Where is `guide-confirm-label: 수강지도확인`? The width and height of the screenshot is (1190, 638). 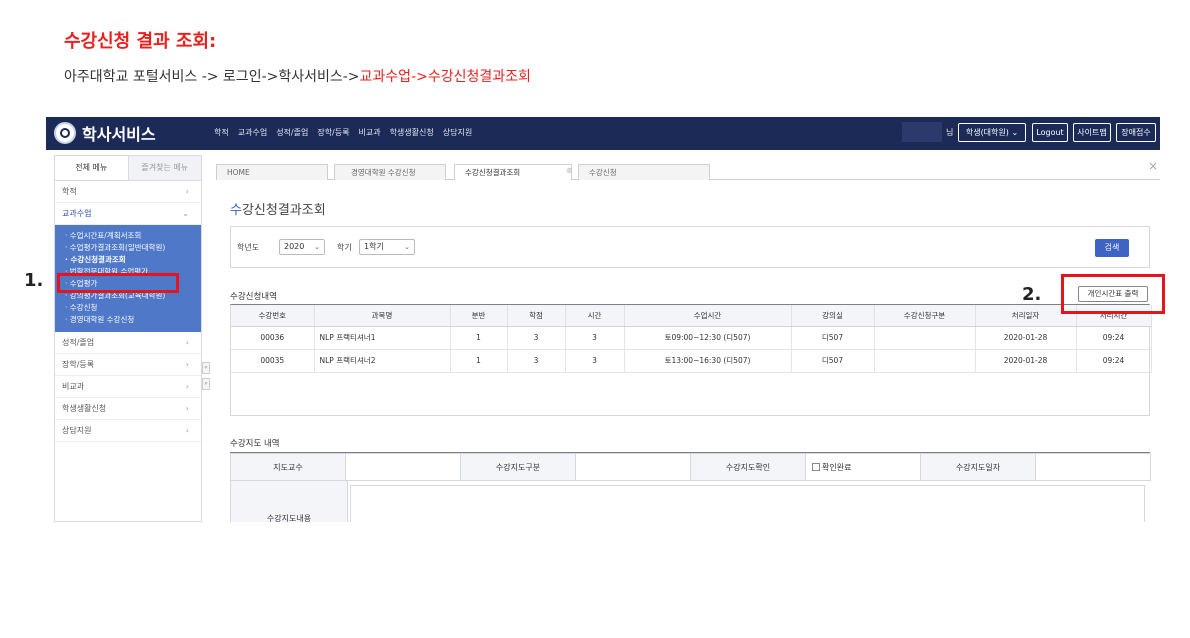
guide-confirm-label: 수강지도확인 is located at coordinates (748, 467).